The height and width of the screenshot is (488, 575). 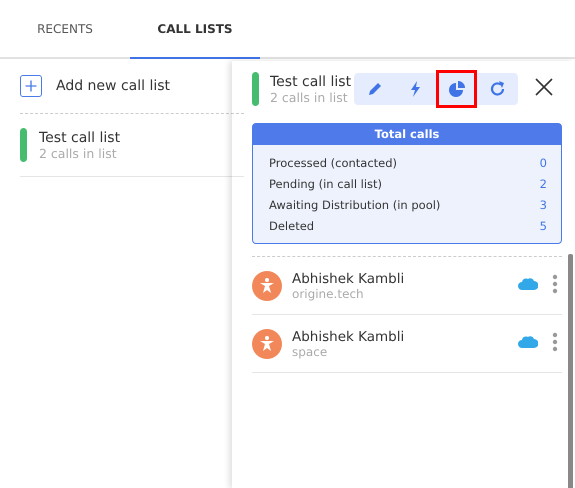 I want to click on company-name: space, so click(x=310, y=351).